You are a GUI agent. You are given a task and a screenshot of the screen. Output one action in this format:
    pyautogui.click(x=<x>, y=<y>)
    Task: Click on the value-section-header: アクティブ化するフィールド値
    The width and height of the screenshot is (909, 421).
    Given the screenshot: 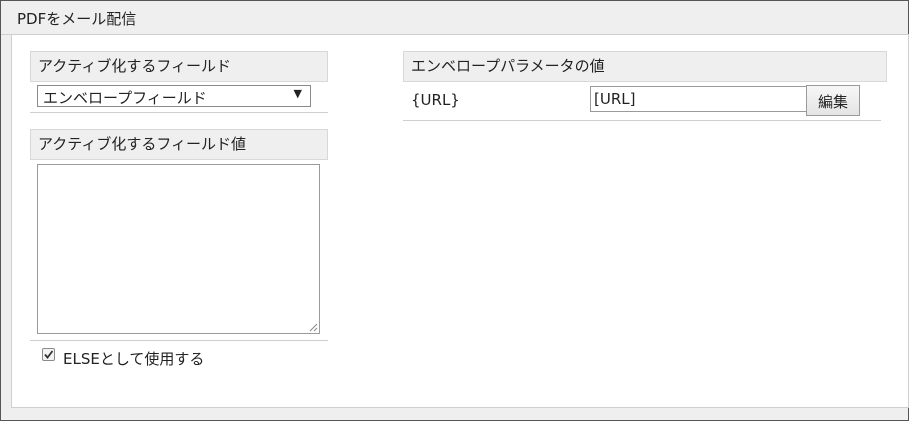 What is the action you would take?
    pyautogui.click(x=179, y=144)
    